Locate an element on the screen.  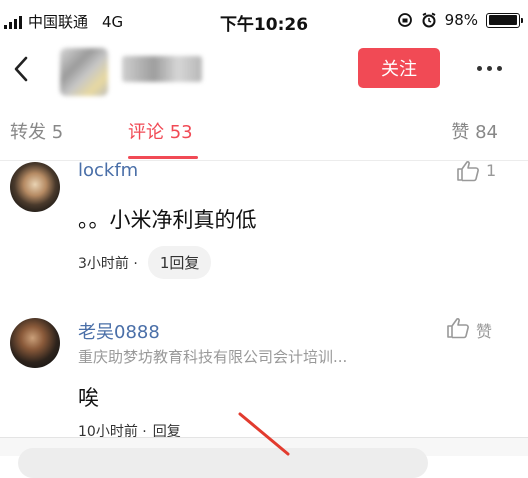
nav-bar: 关注 is located at coordinates (264, 69).